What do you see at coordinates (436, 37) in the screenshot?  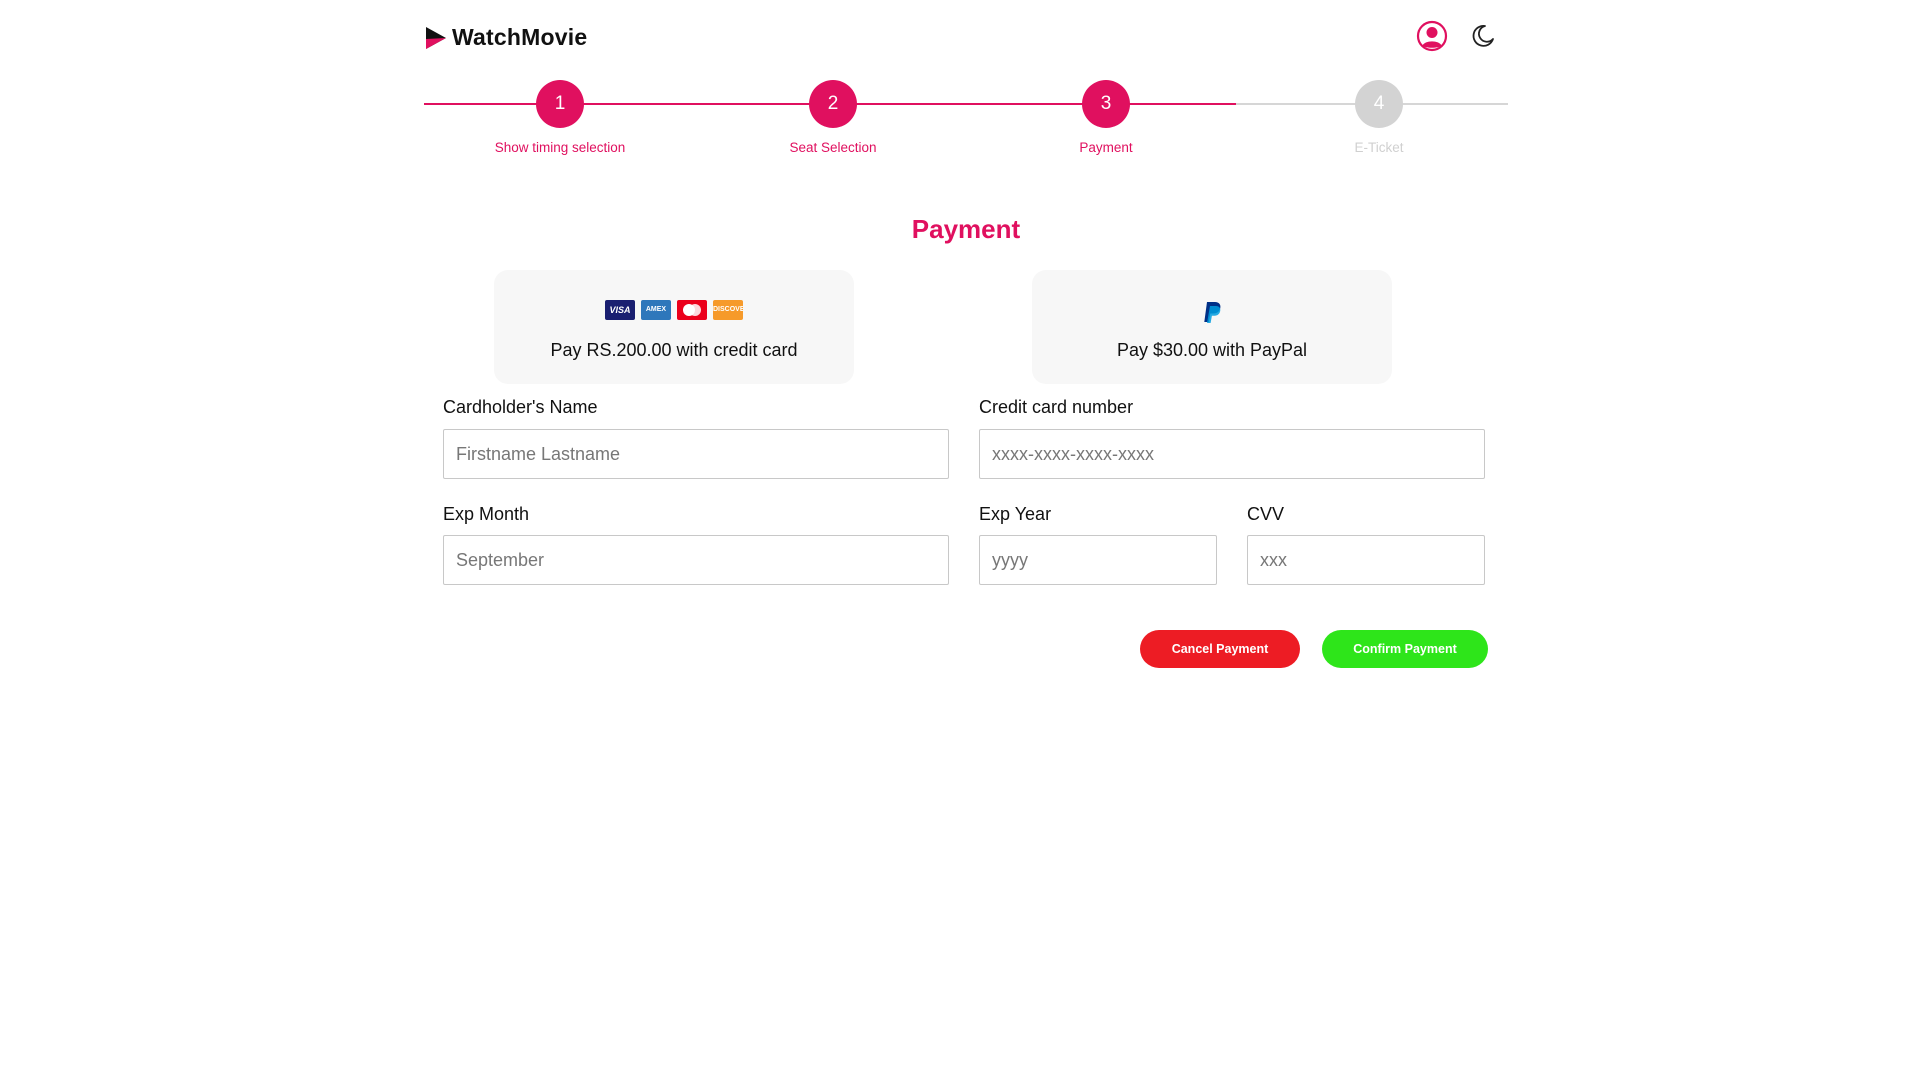 I see `play-logo-icon` at bounding box center [436, 37].